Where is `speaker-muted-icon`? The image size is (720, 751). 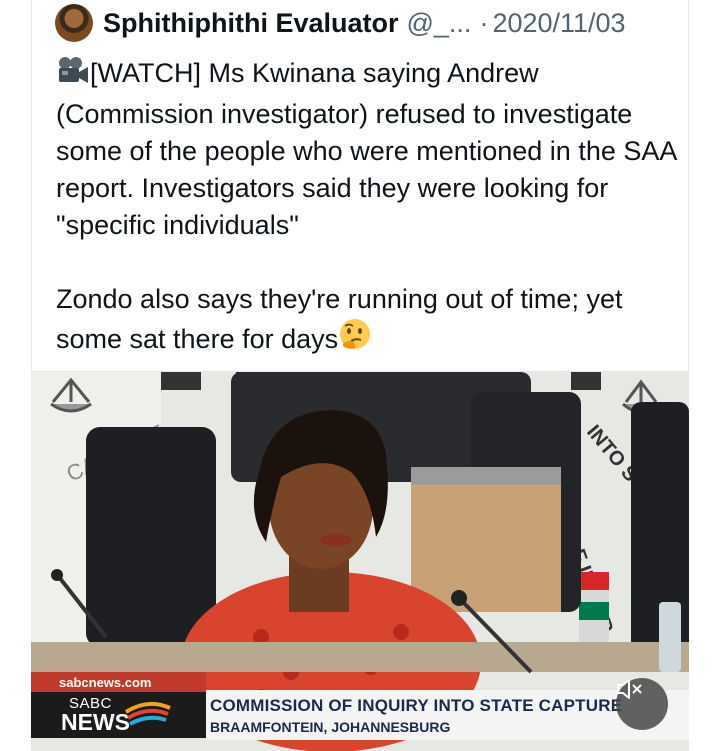 speaker-muted-icon is located at coordinates (629, 689).